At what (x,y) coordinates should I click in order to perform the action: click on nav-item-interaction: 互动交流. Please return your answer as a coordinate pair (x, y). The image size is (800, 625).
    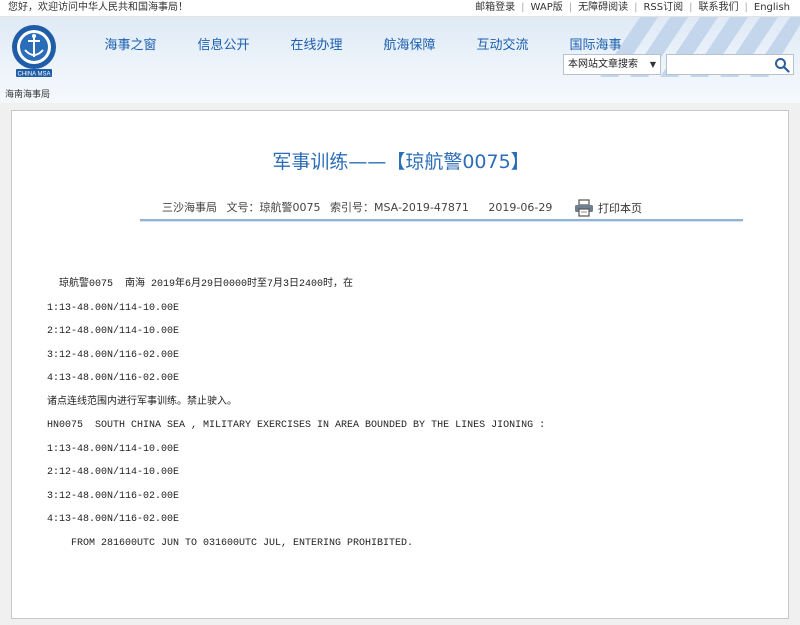
    Looking at the image, I should click on (502, 46).